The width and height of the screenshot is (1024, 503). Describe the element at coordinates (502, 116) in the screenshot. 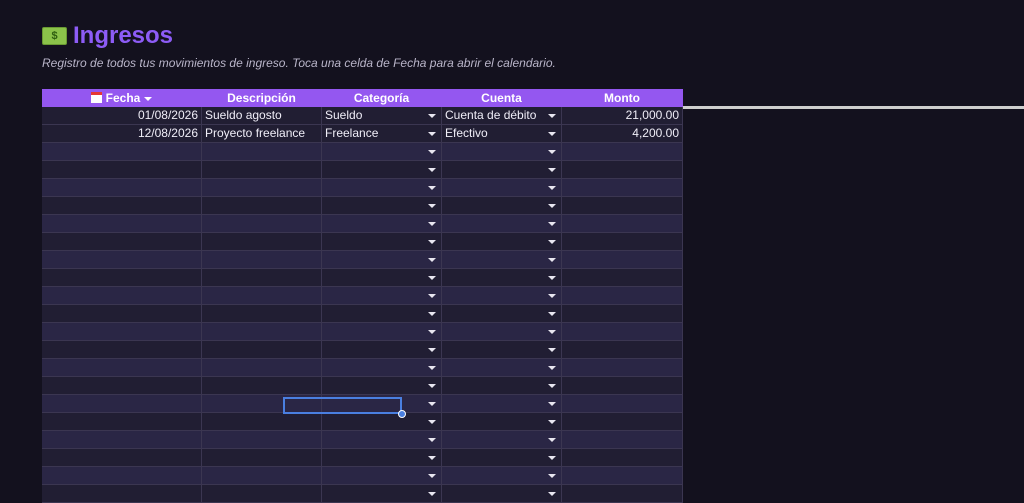

I see `cuenta-cell: Cuenta de débito` at that location.